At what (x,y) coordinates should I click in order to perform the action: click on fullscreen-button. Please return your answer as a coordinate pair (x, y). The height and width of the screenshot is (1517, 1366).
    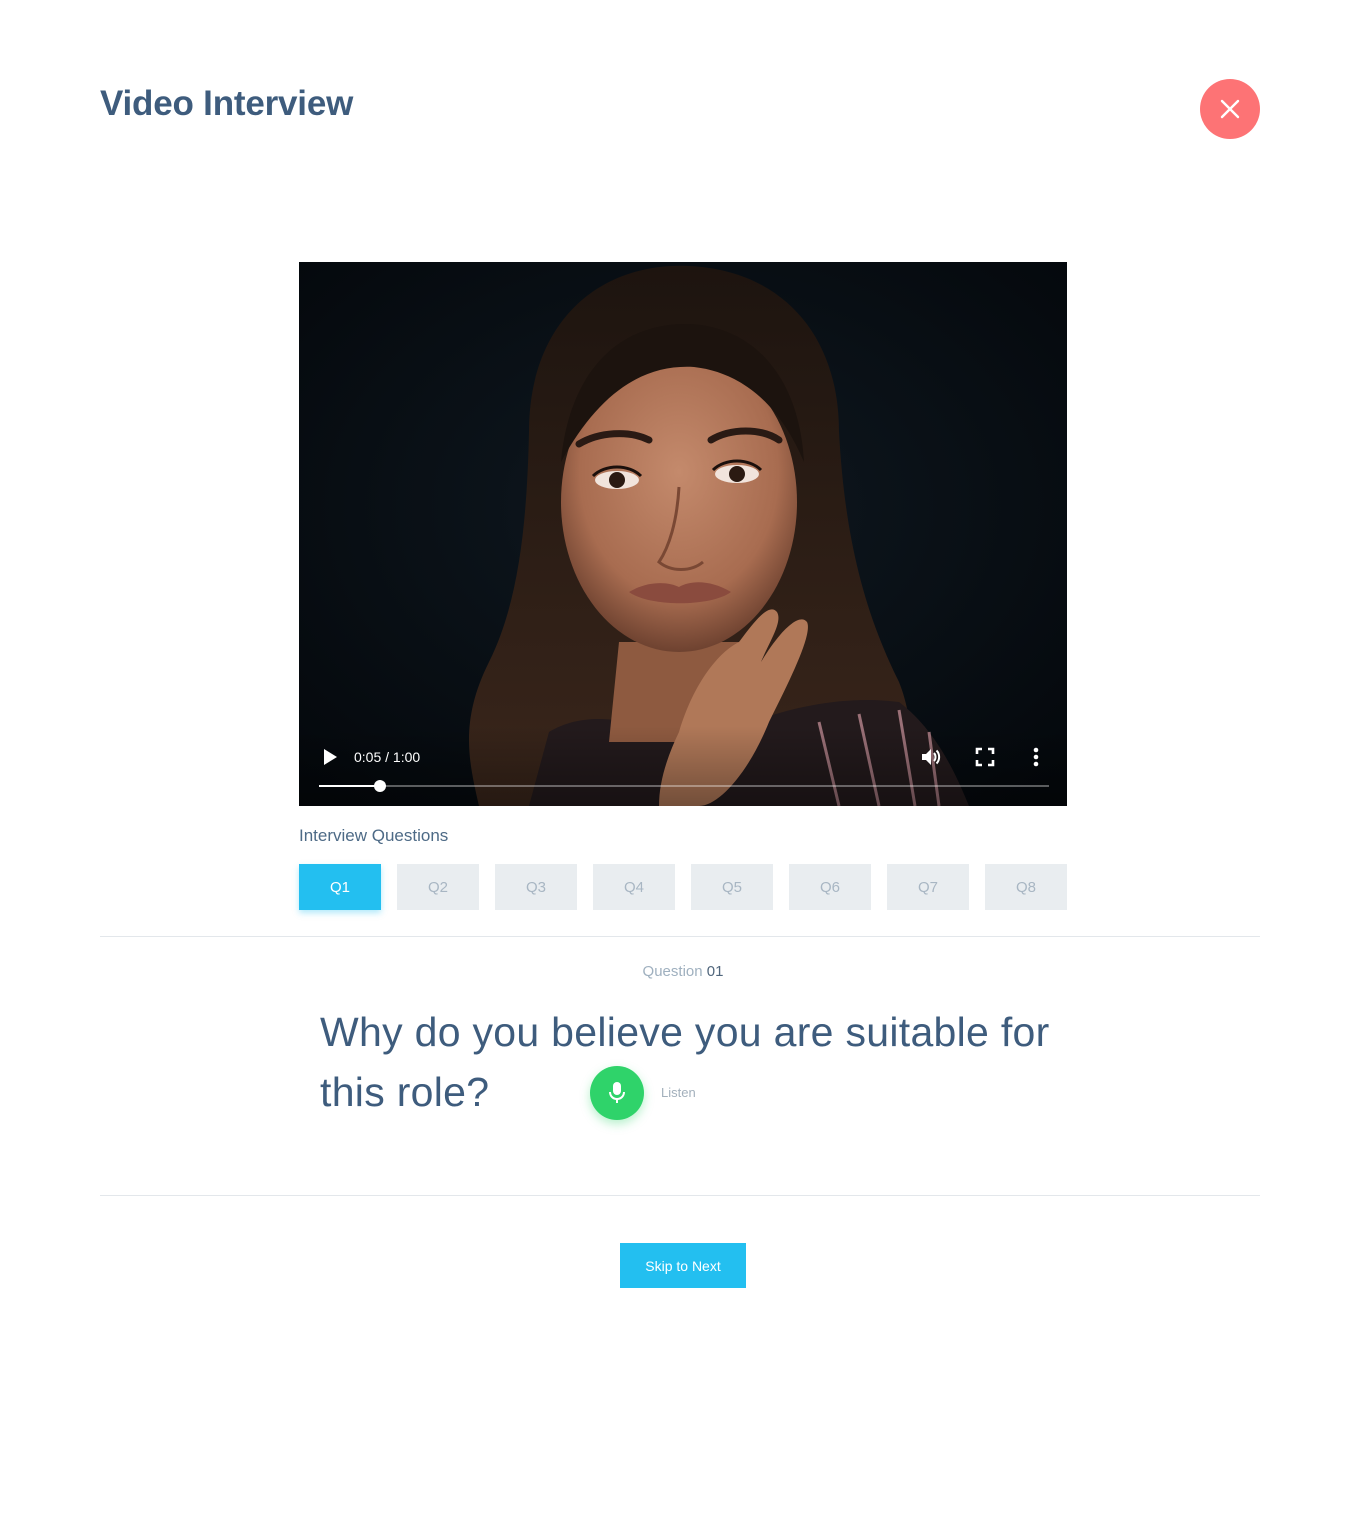
    Looking at the image, I should click on (985, 757).